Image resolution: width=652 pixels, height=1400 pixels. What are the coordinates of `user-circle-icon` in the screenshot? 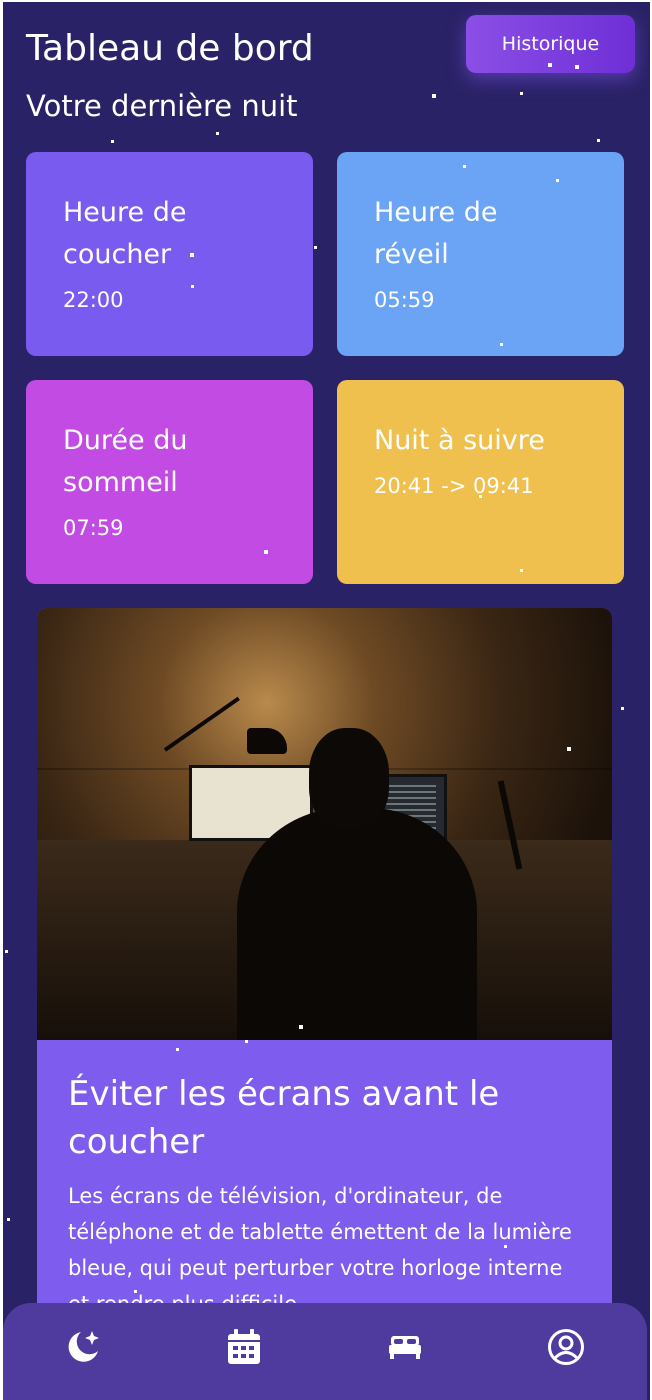 It's located at (566, 1349).